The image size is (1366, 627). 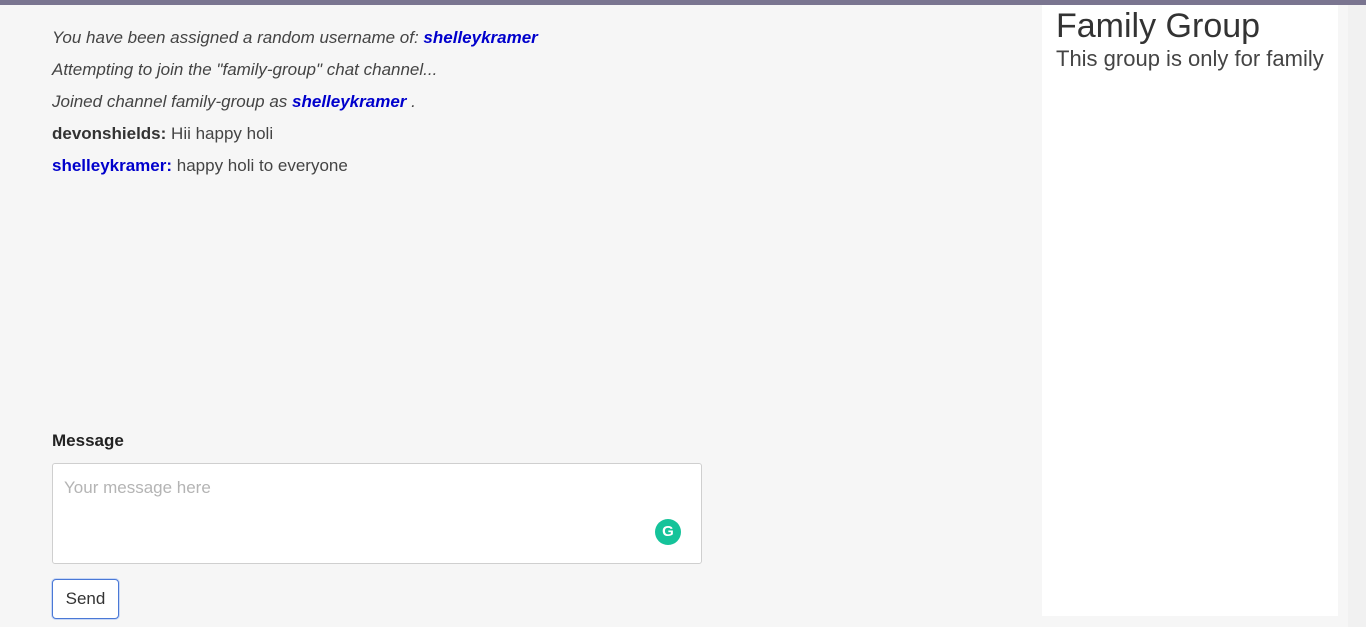 What do you see at coordinates (260, 165) in the screenshot?
I see `message-text: happy holi to everyone` at bounding box center [260, 165].